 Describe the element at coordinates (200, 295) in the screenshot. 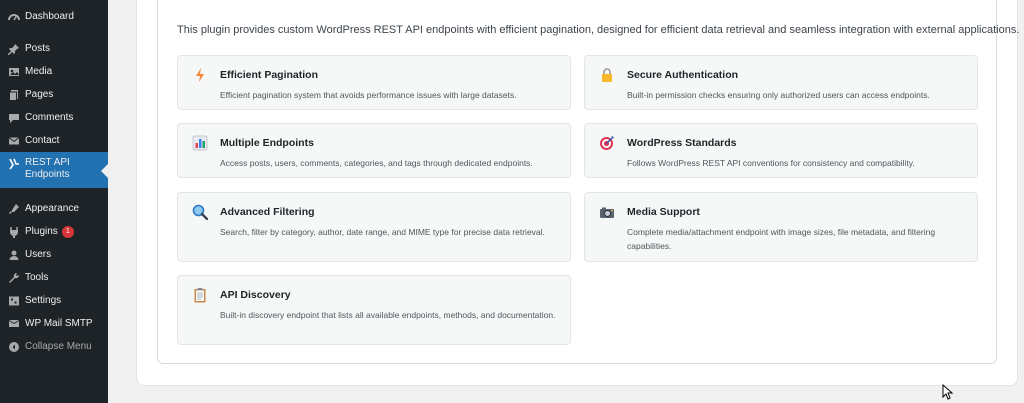

I see `clipboard-icon` at that location.